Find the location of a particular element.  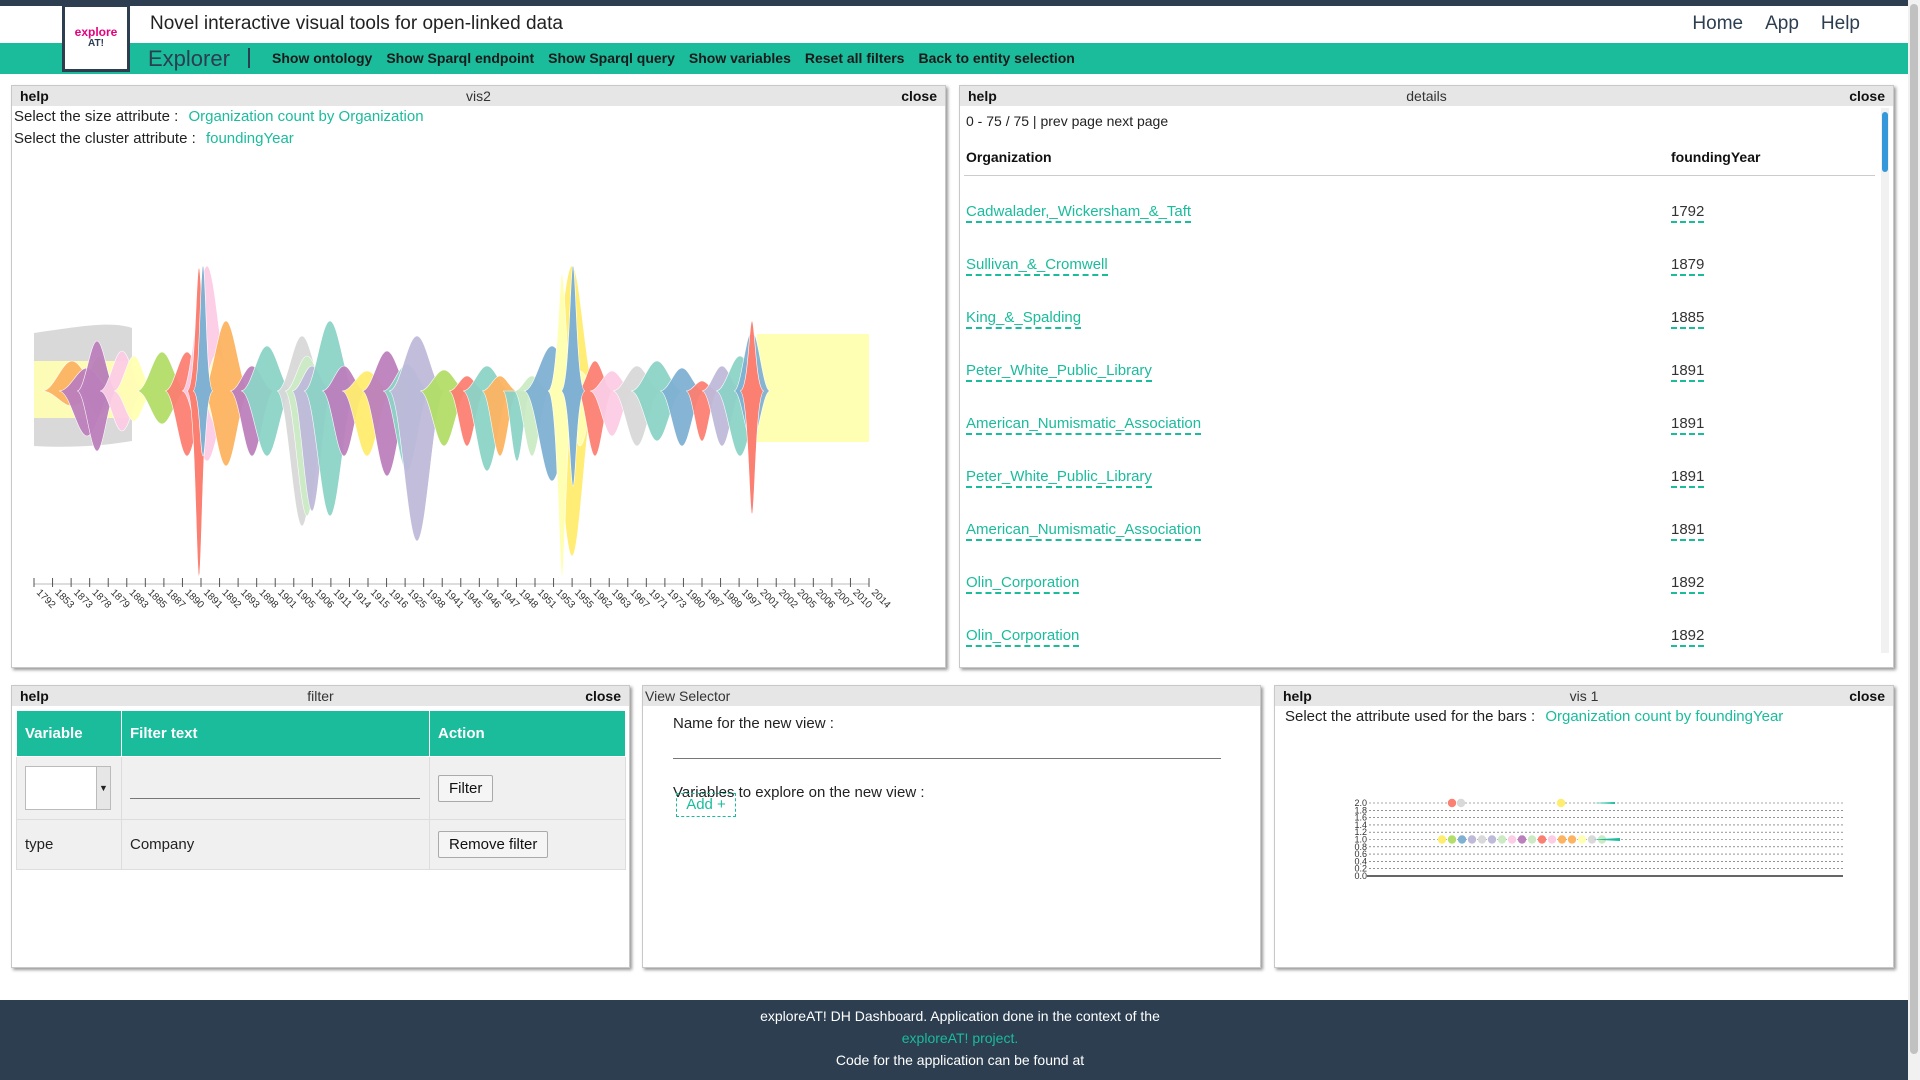

founding-year-value: 1879 is located at coordinates (1688, 266).